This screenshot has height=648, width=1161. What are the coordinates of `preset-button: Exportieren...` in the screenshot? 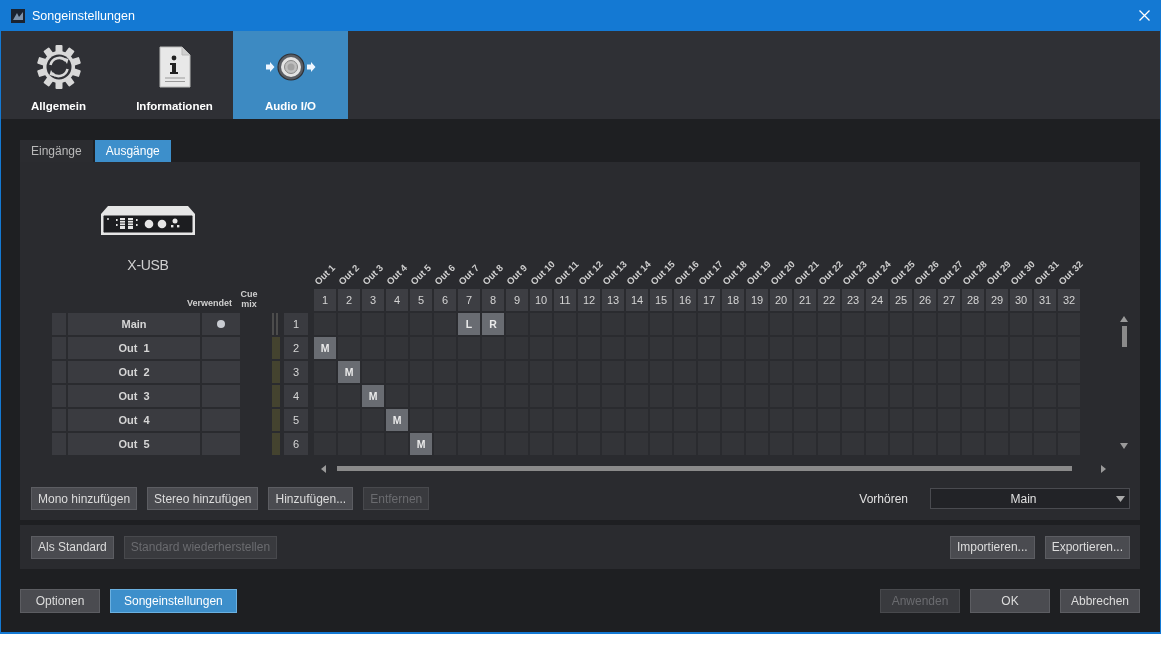 It's located at (1087, 547).